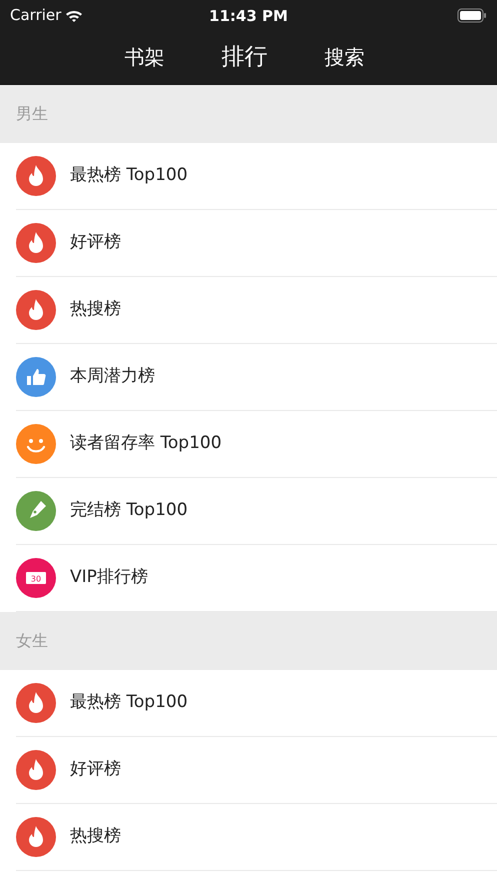 The image size is (497, 883). What do you see at coordinates (74, 15) in the screenshot?
I see `wifi-icon` at bounding box center [74, 15].